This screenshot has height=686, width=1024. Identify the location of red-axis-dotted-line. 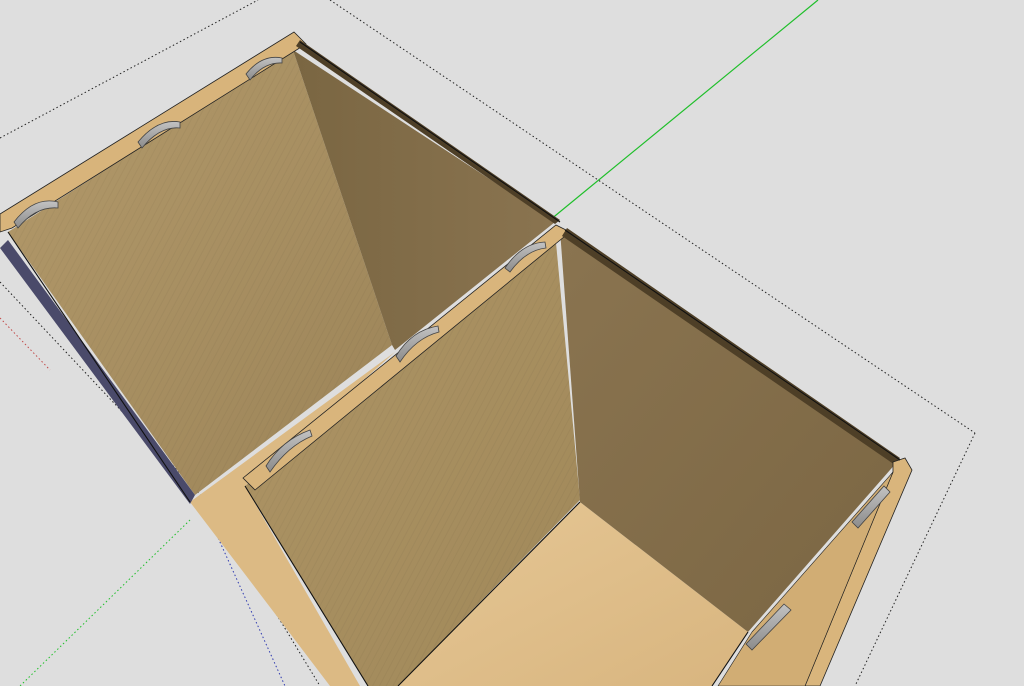
(25, 344).